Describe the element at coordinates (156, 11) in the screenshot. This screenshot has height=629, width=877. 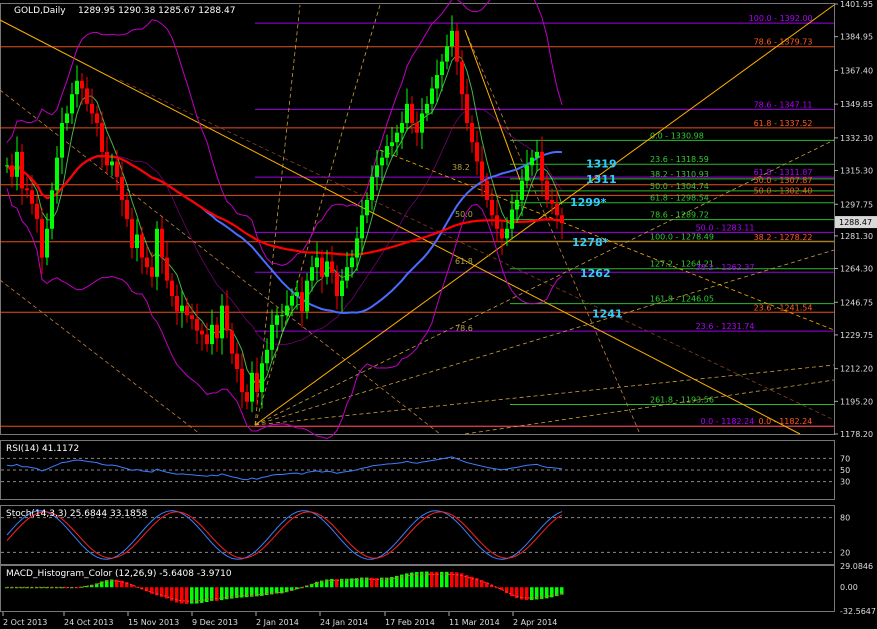
I see `ohlc-header: 1289.95 1290.38 1285.67 1288.47` at that location.